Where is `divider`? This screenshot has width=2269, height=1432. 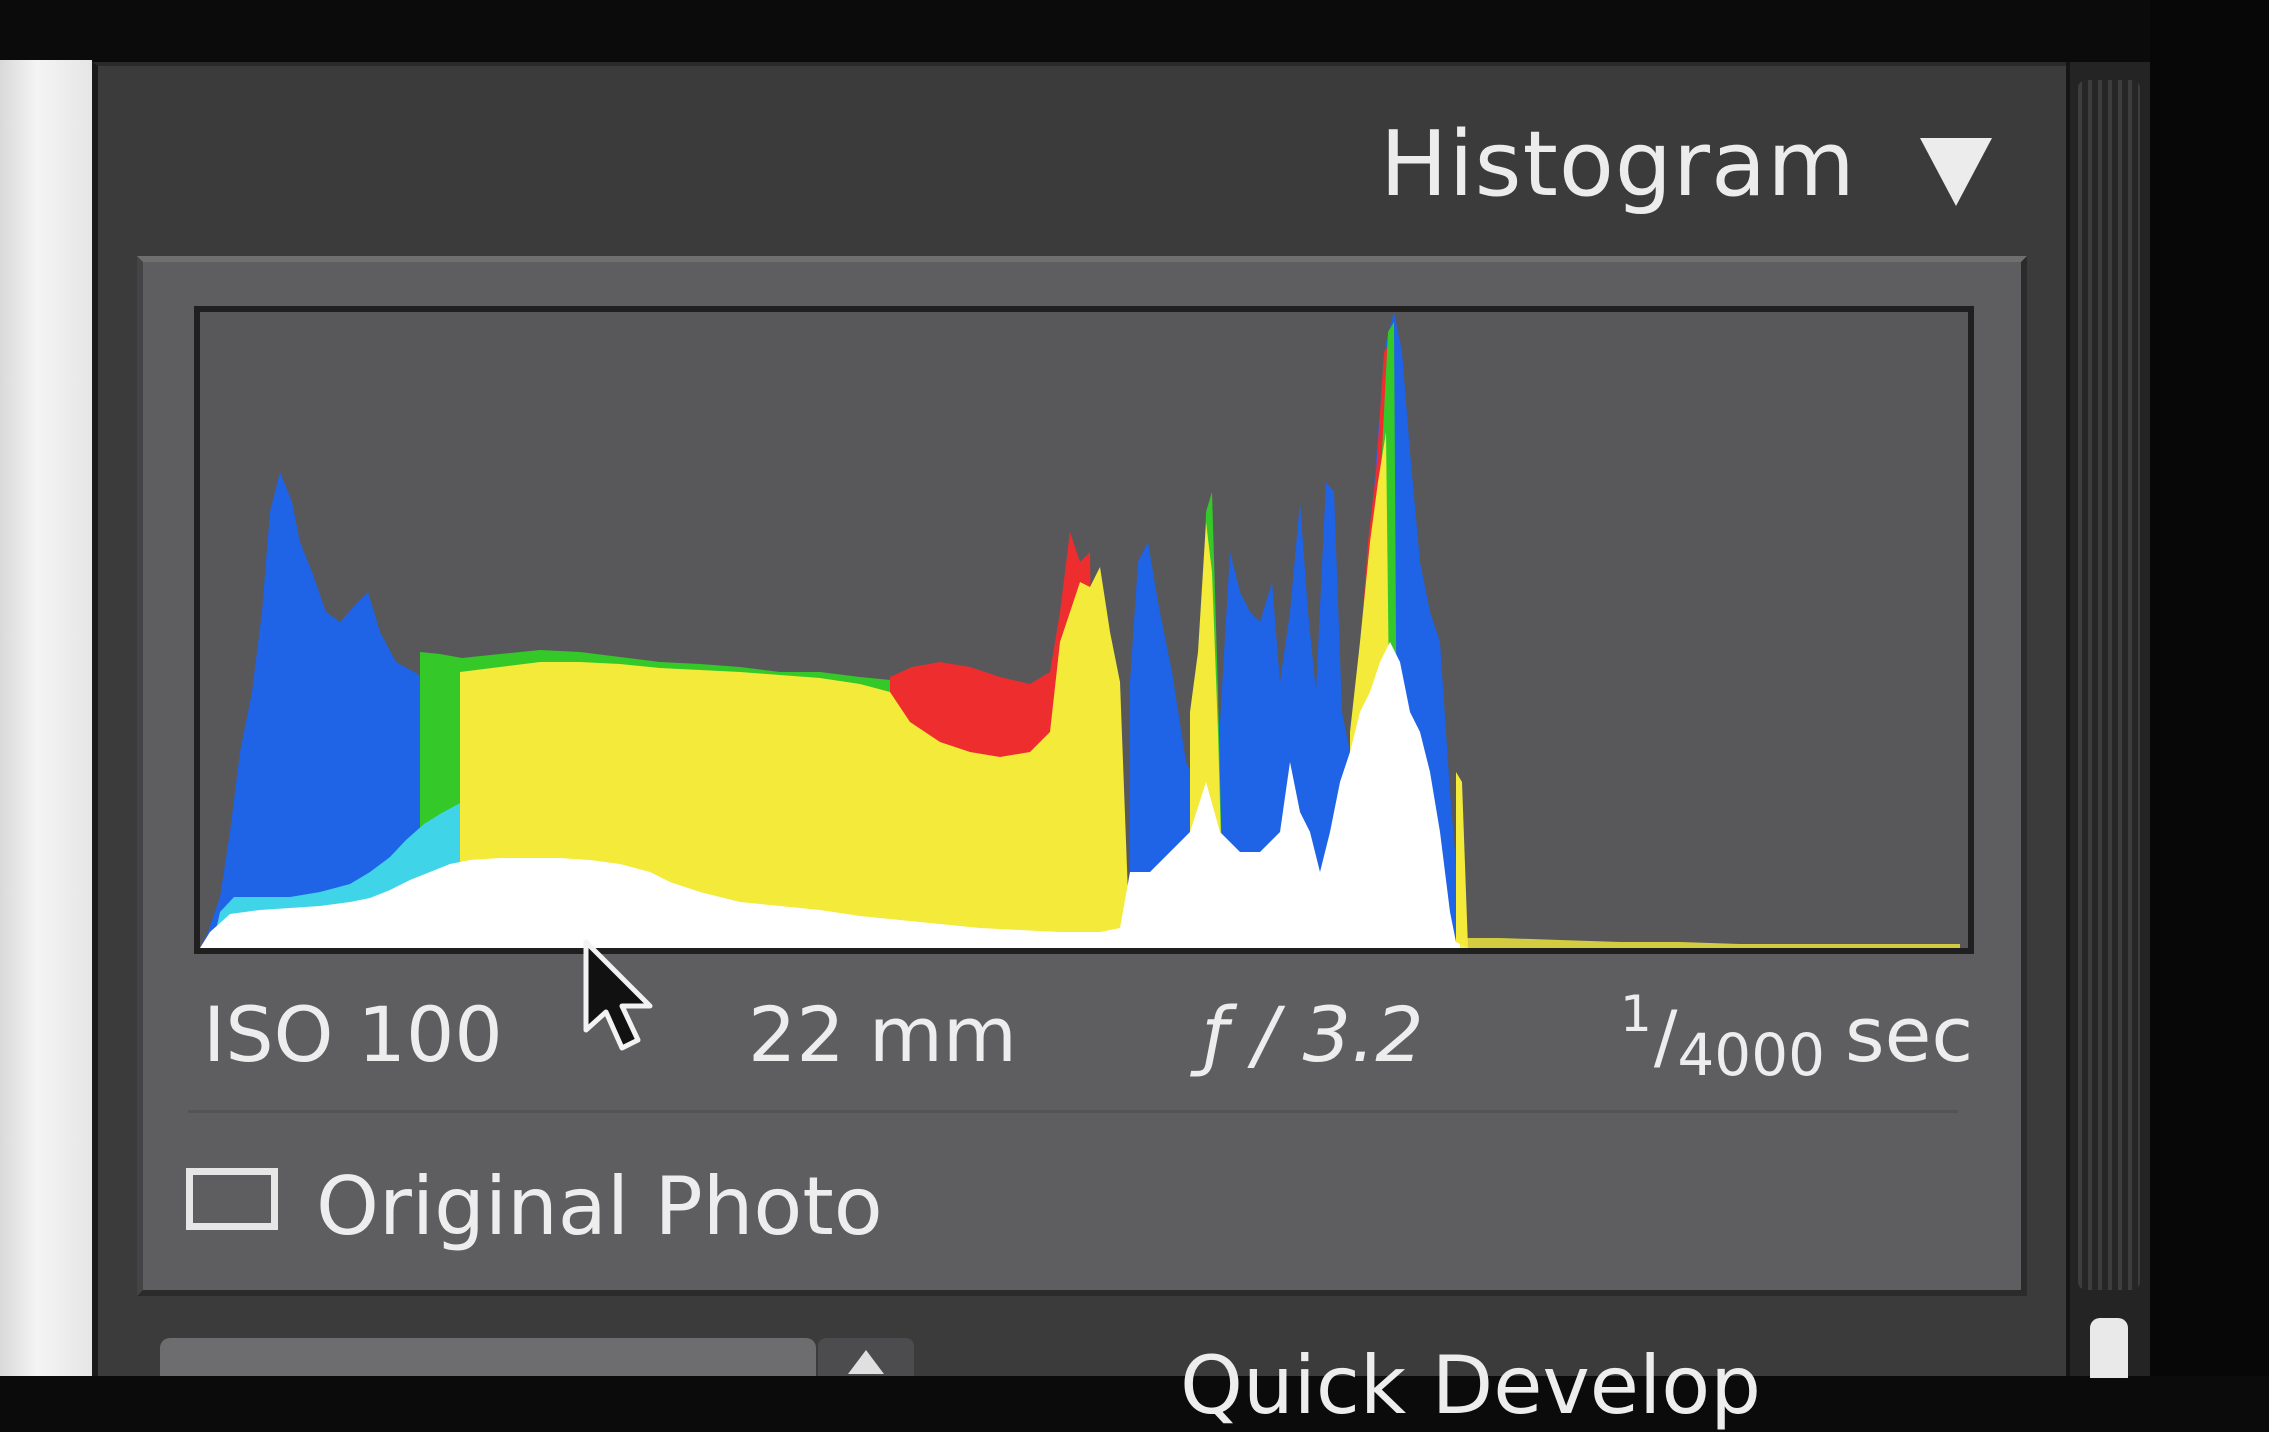 divider is located at coordinates (1073, 1111).